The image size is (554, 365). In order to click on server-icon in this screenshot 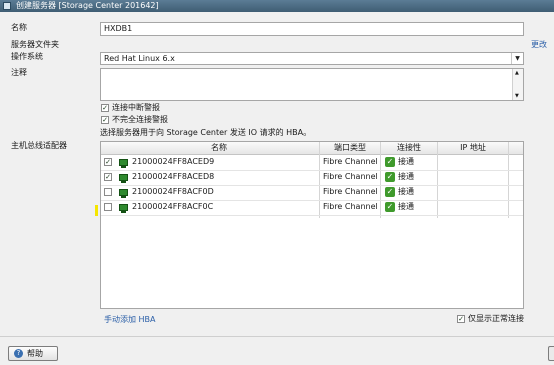, I will do `click(7, 6)`.